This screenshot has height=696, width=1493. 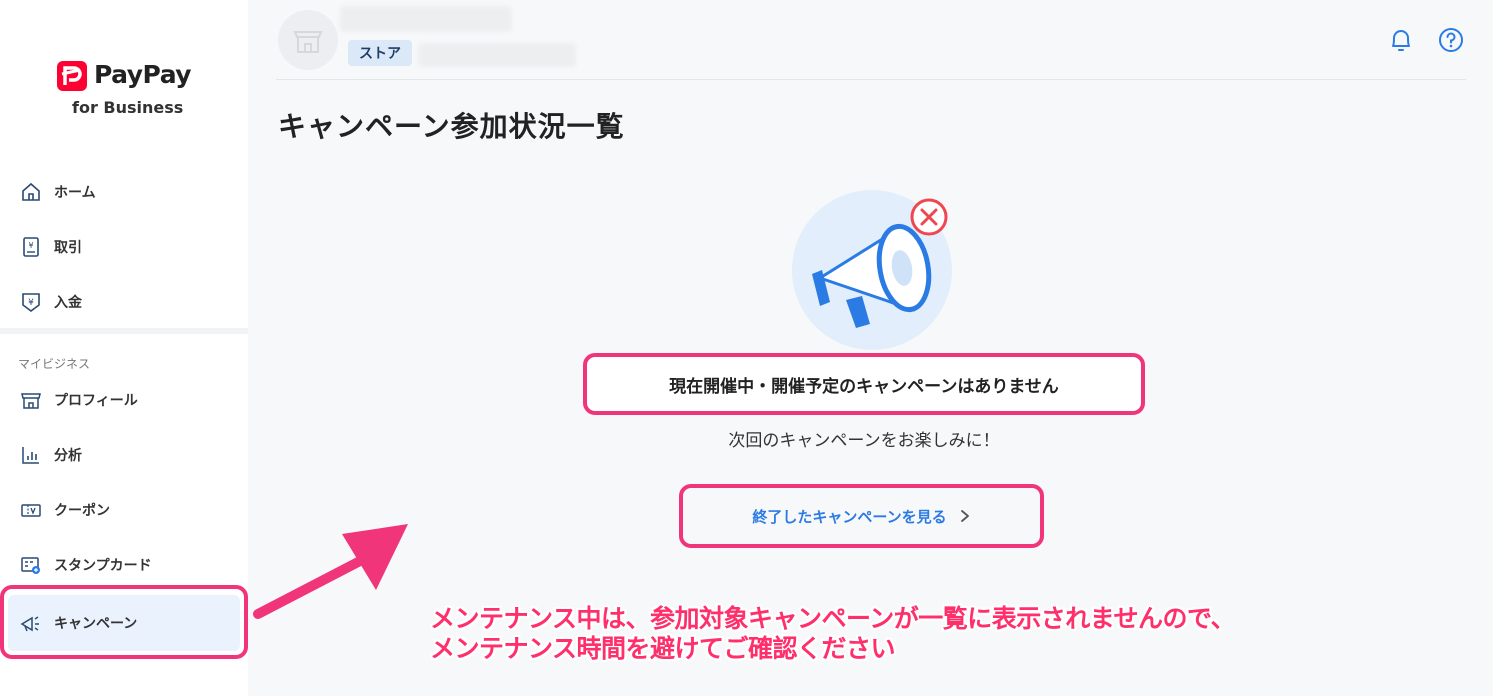 I want to click on sidebar-divider, so click(x=124, y=331).